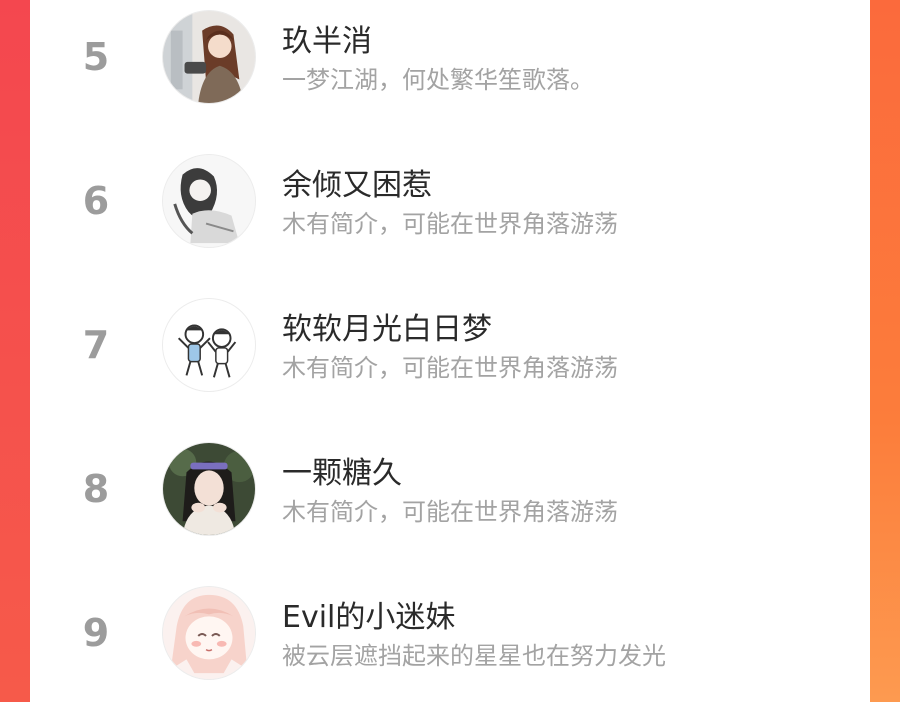 This screenshot has width=900, height=702. What do you see at coordinates (209, 57) in the screenshot?
I see `anime-girl-avatar-icon` at bounding box center [209, 57].